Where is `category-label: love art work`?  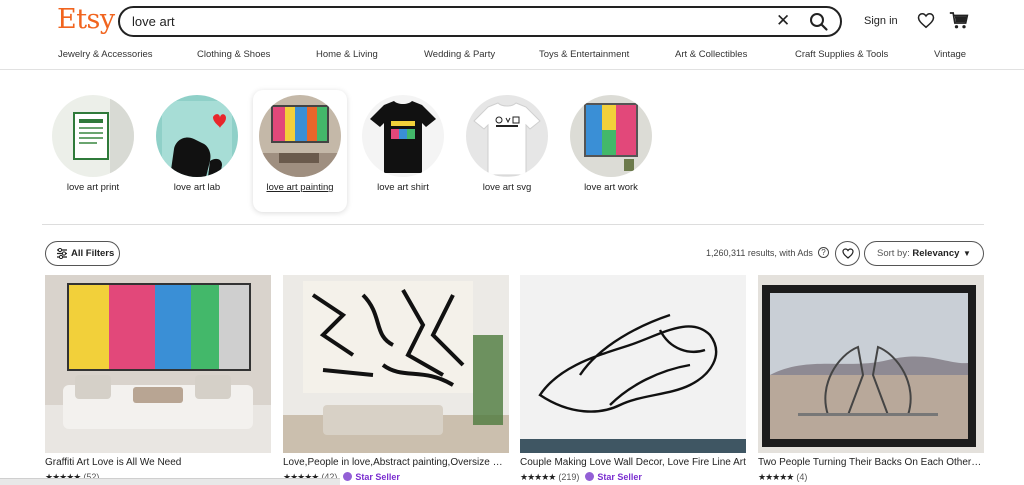 category-label: love art work is located at coordinates (611, 187).